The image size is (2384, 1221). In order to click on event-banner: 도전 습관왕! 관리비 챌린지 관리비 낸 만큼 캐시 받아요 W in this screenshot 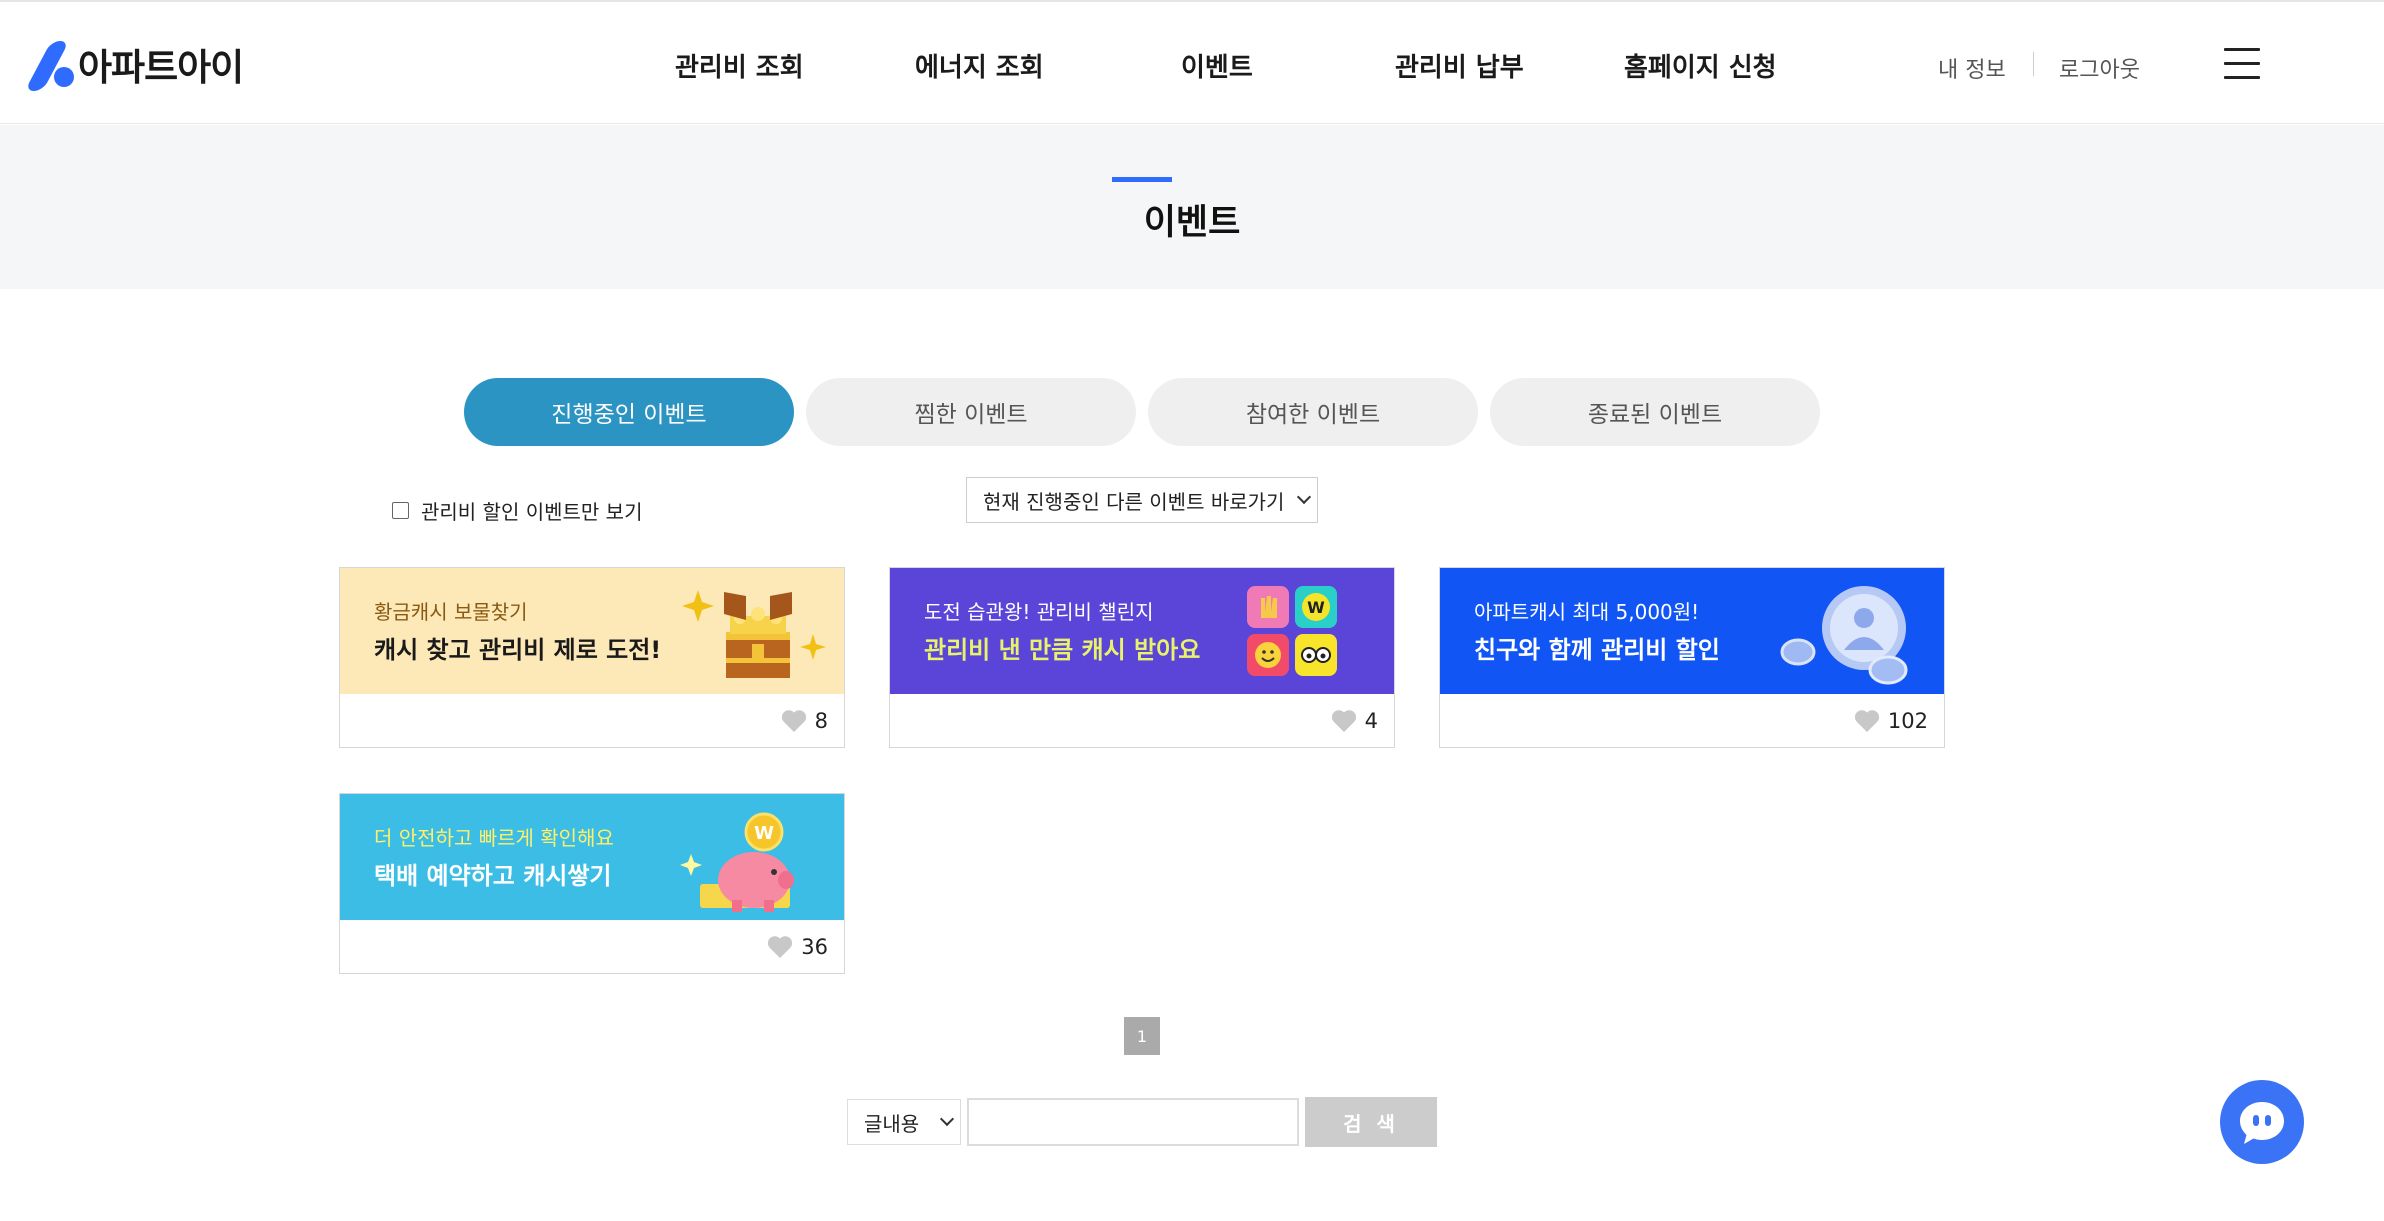, I will do `click(1142, 631)`.